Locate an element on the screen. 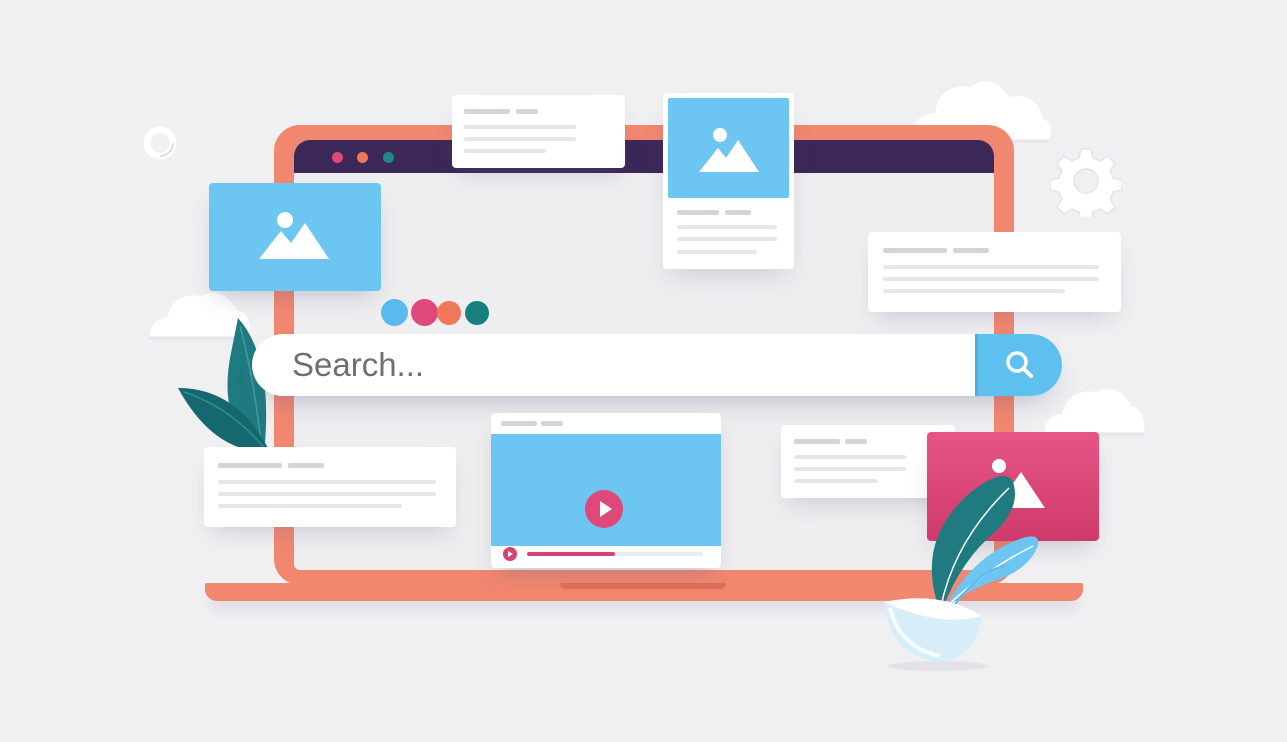 This screenshot has height=742, width=1287. image-card is located at coordinates (295, 237).